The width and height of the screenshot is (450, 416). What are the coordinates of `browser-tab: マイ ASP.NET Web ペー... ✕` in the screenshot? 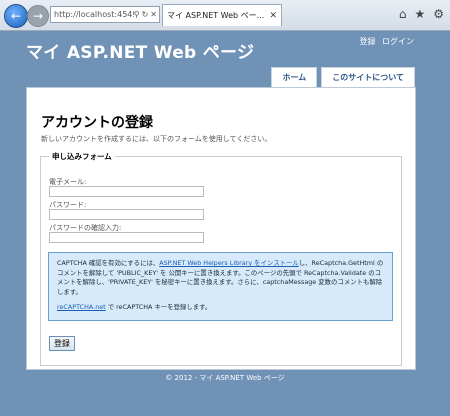 It's located at (222, 15).